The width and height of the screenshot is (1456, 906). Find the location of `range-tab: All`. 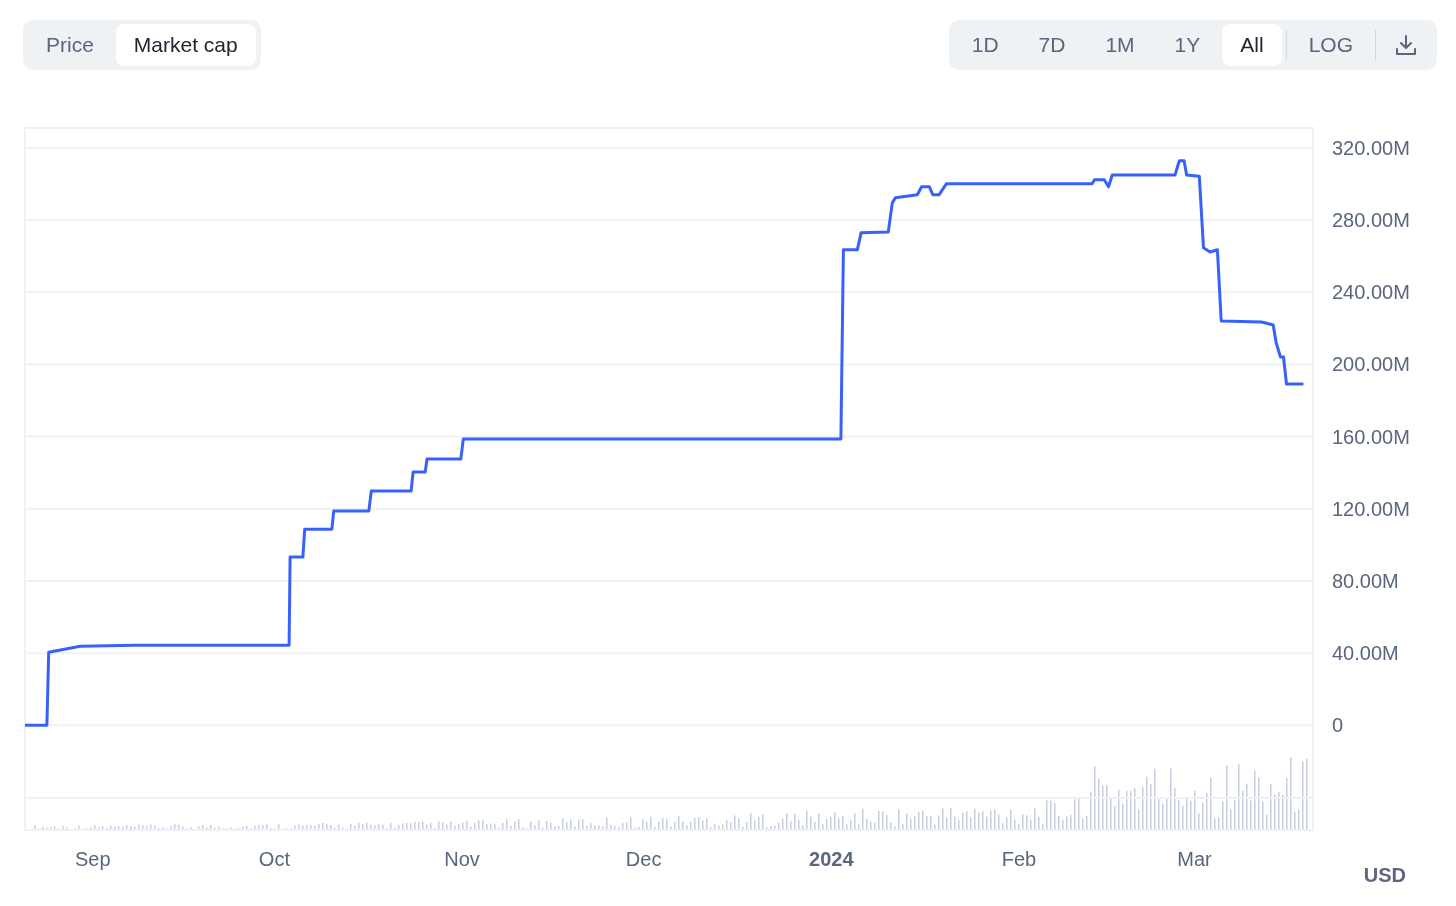

range-tab: All is located at coordinates (1252, 45).